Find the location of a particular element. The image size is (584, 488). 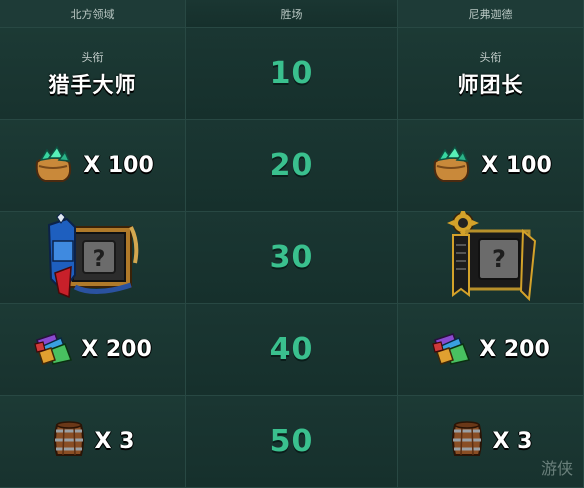

wins-cell-20: 20 is located at coordinates (292, 166).